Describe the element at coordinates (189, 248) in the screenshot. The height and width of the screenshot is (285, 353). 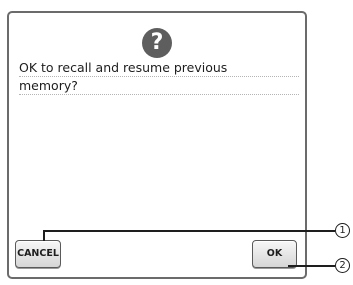
I see `callout-leader-lines` at that location.